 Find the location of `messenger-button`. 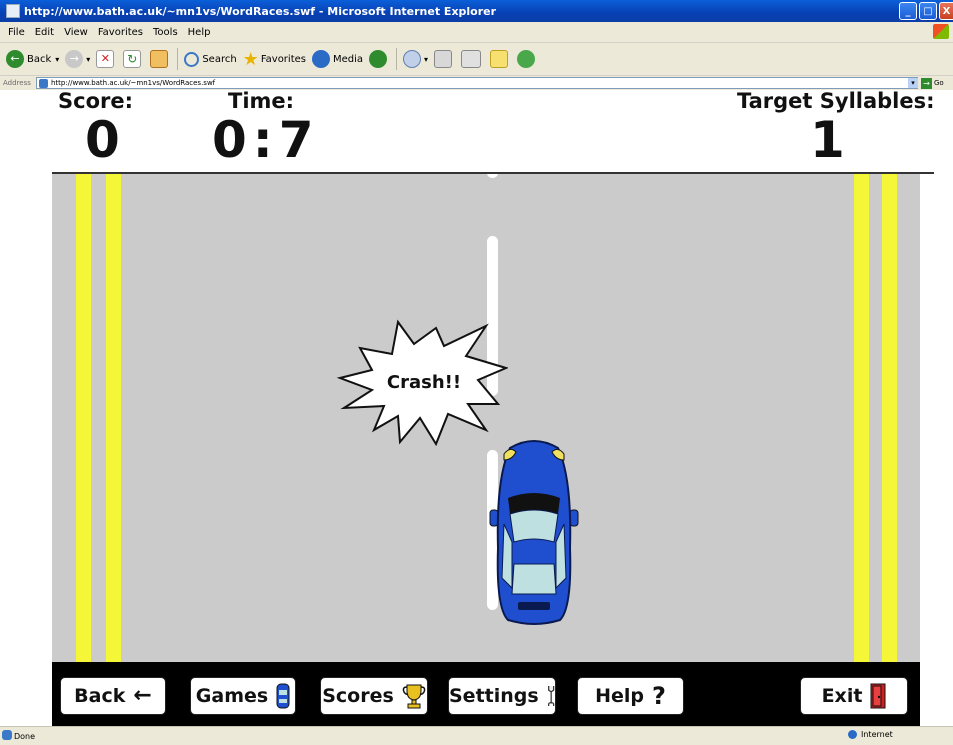

messenger-button is located at coordinates (527, 59).